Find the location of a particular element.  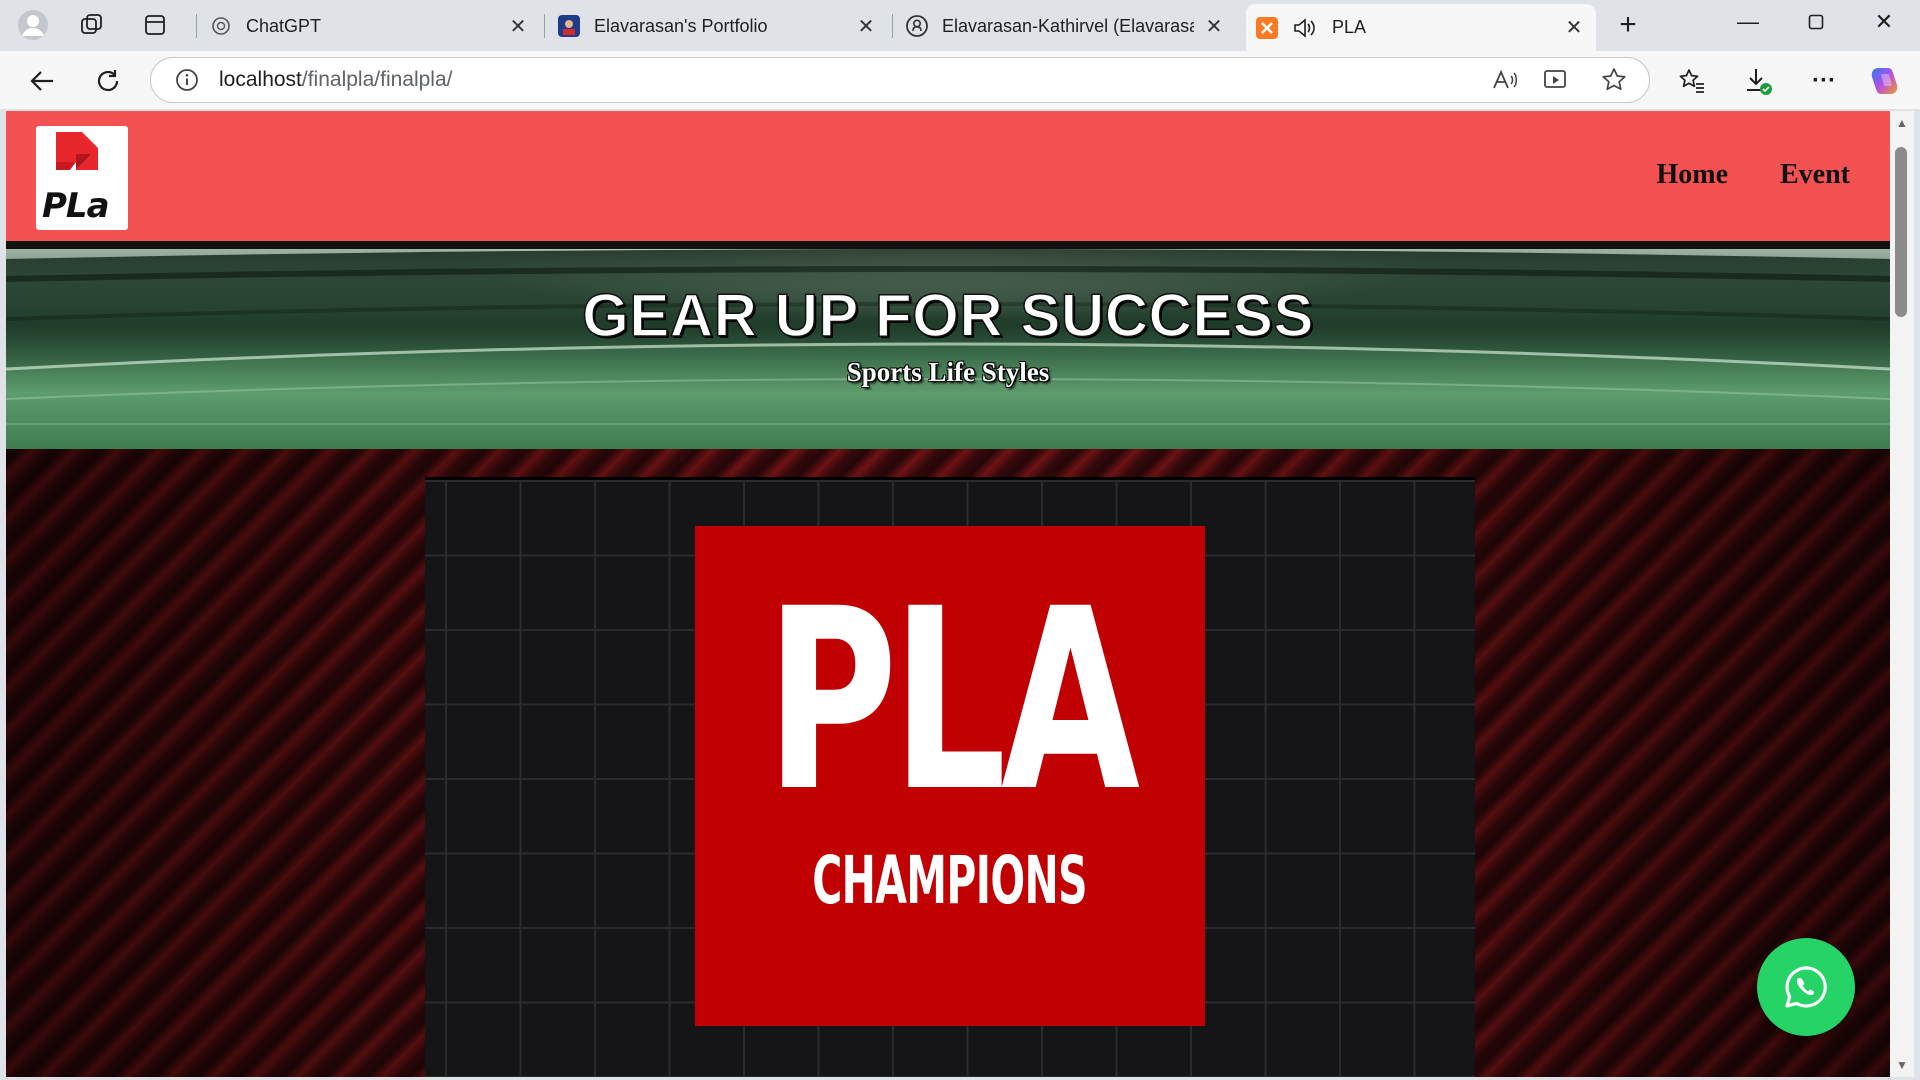

favorites-list-icon is located at coordinates (1691, 81).